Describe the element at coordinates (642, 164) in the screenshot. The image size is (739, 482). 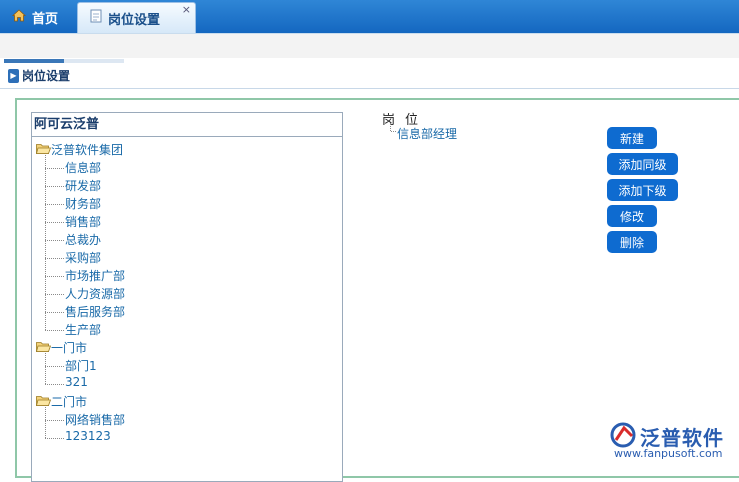
I see `add-sibling-button: 添加同级` at that location.